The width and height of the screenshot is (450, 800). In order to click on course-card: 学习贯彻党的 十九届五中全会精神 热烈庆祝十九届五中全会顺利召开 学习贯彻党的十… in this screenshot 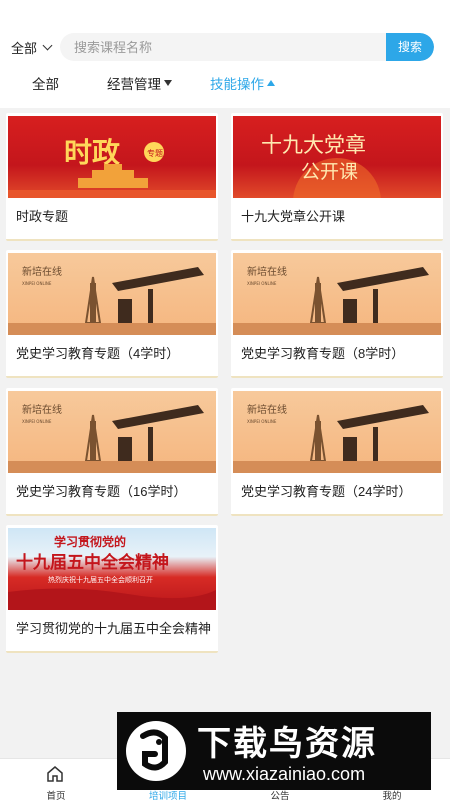, I will do `click(112, 589)`.